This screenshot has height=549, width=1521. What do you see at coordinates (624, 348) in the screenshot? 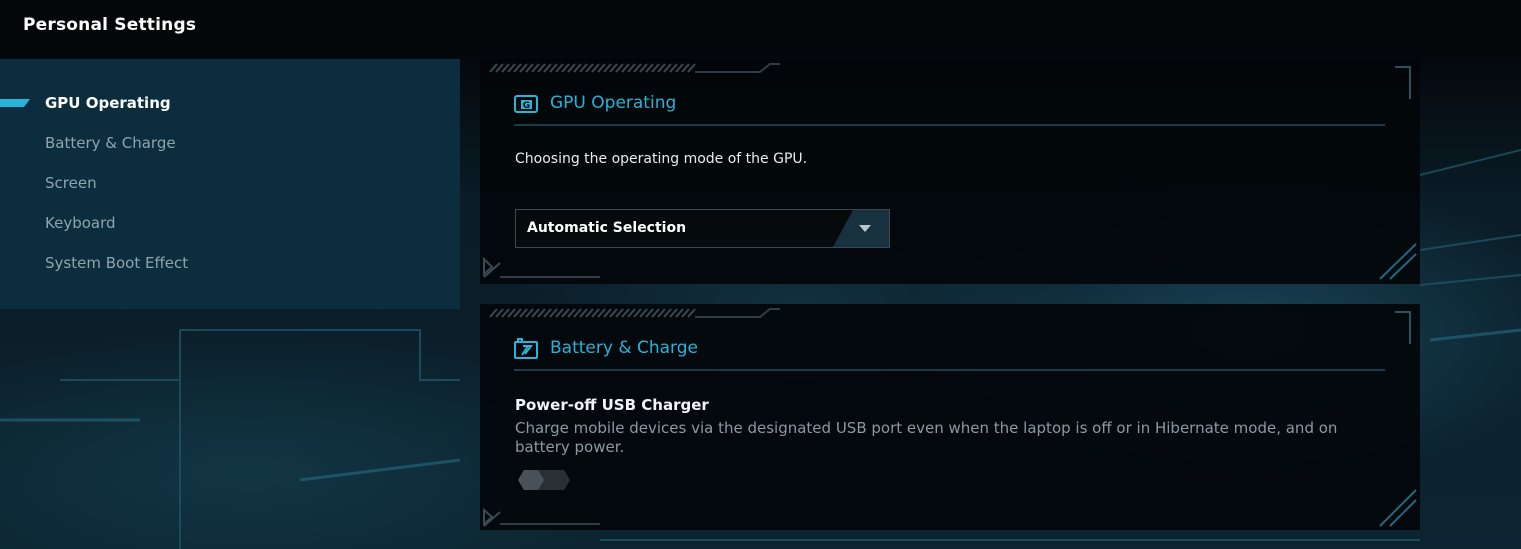
I see `battery-panel-title: Battery & Charge` at bounding box center [624, 348].